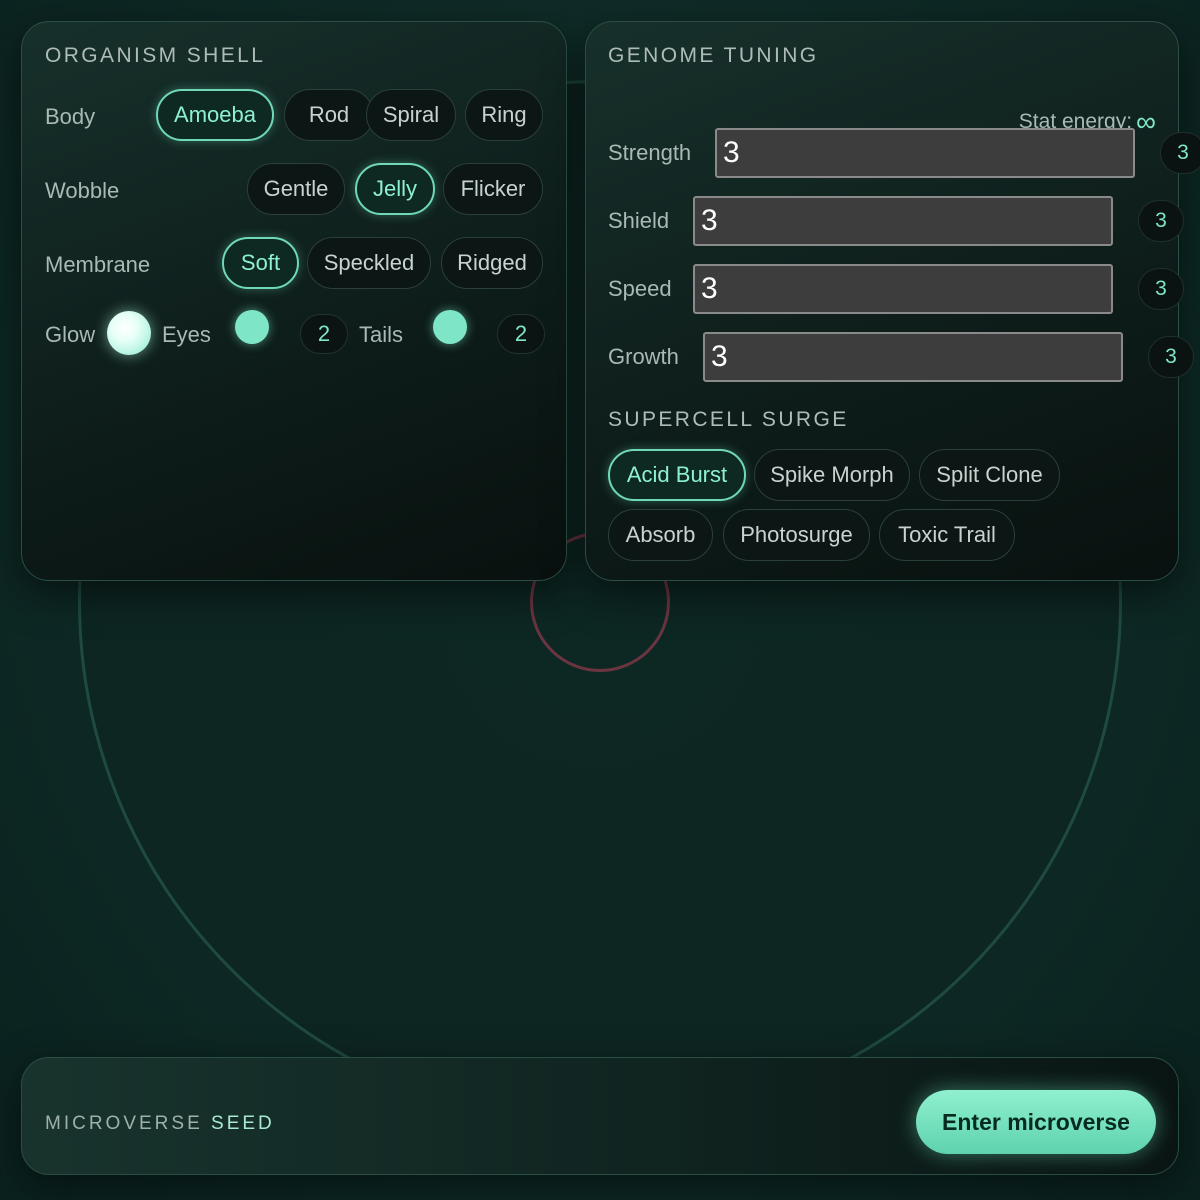  Describe the element at coordinates (1180, 153) in the screenshot. I see `strength-badge: 3` at that location.